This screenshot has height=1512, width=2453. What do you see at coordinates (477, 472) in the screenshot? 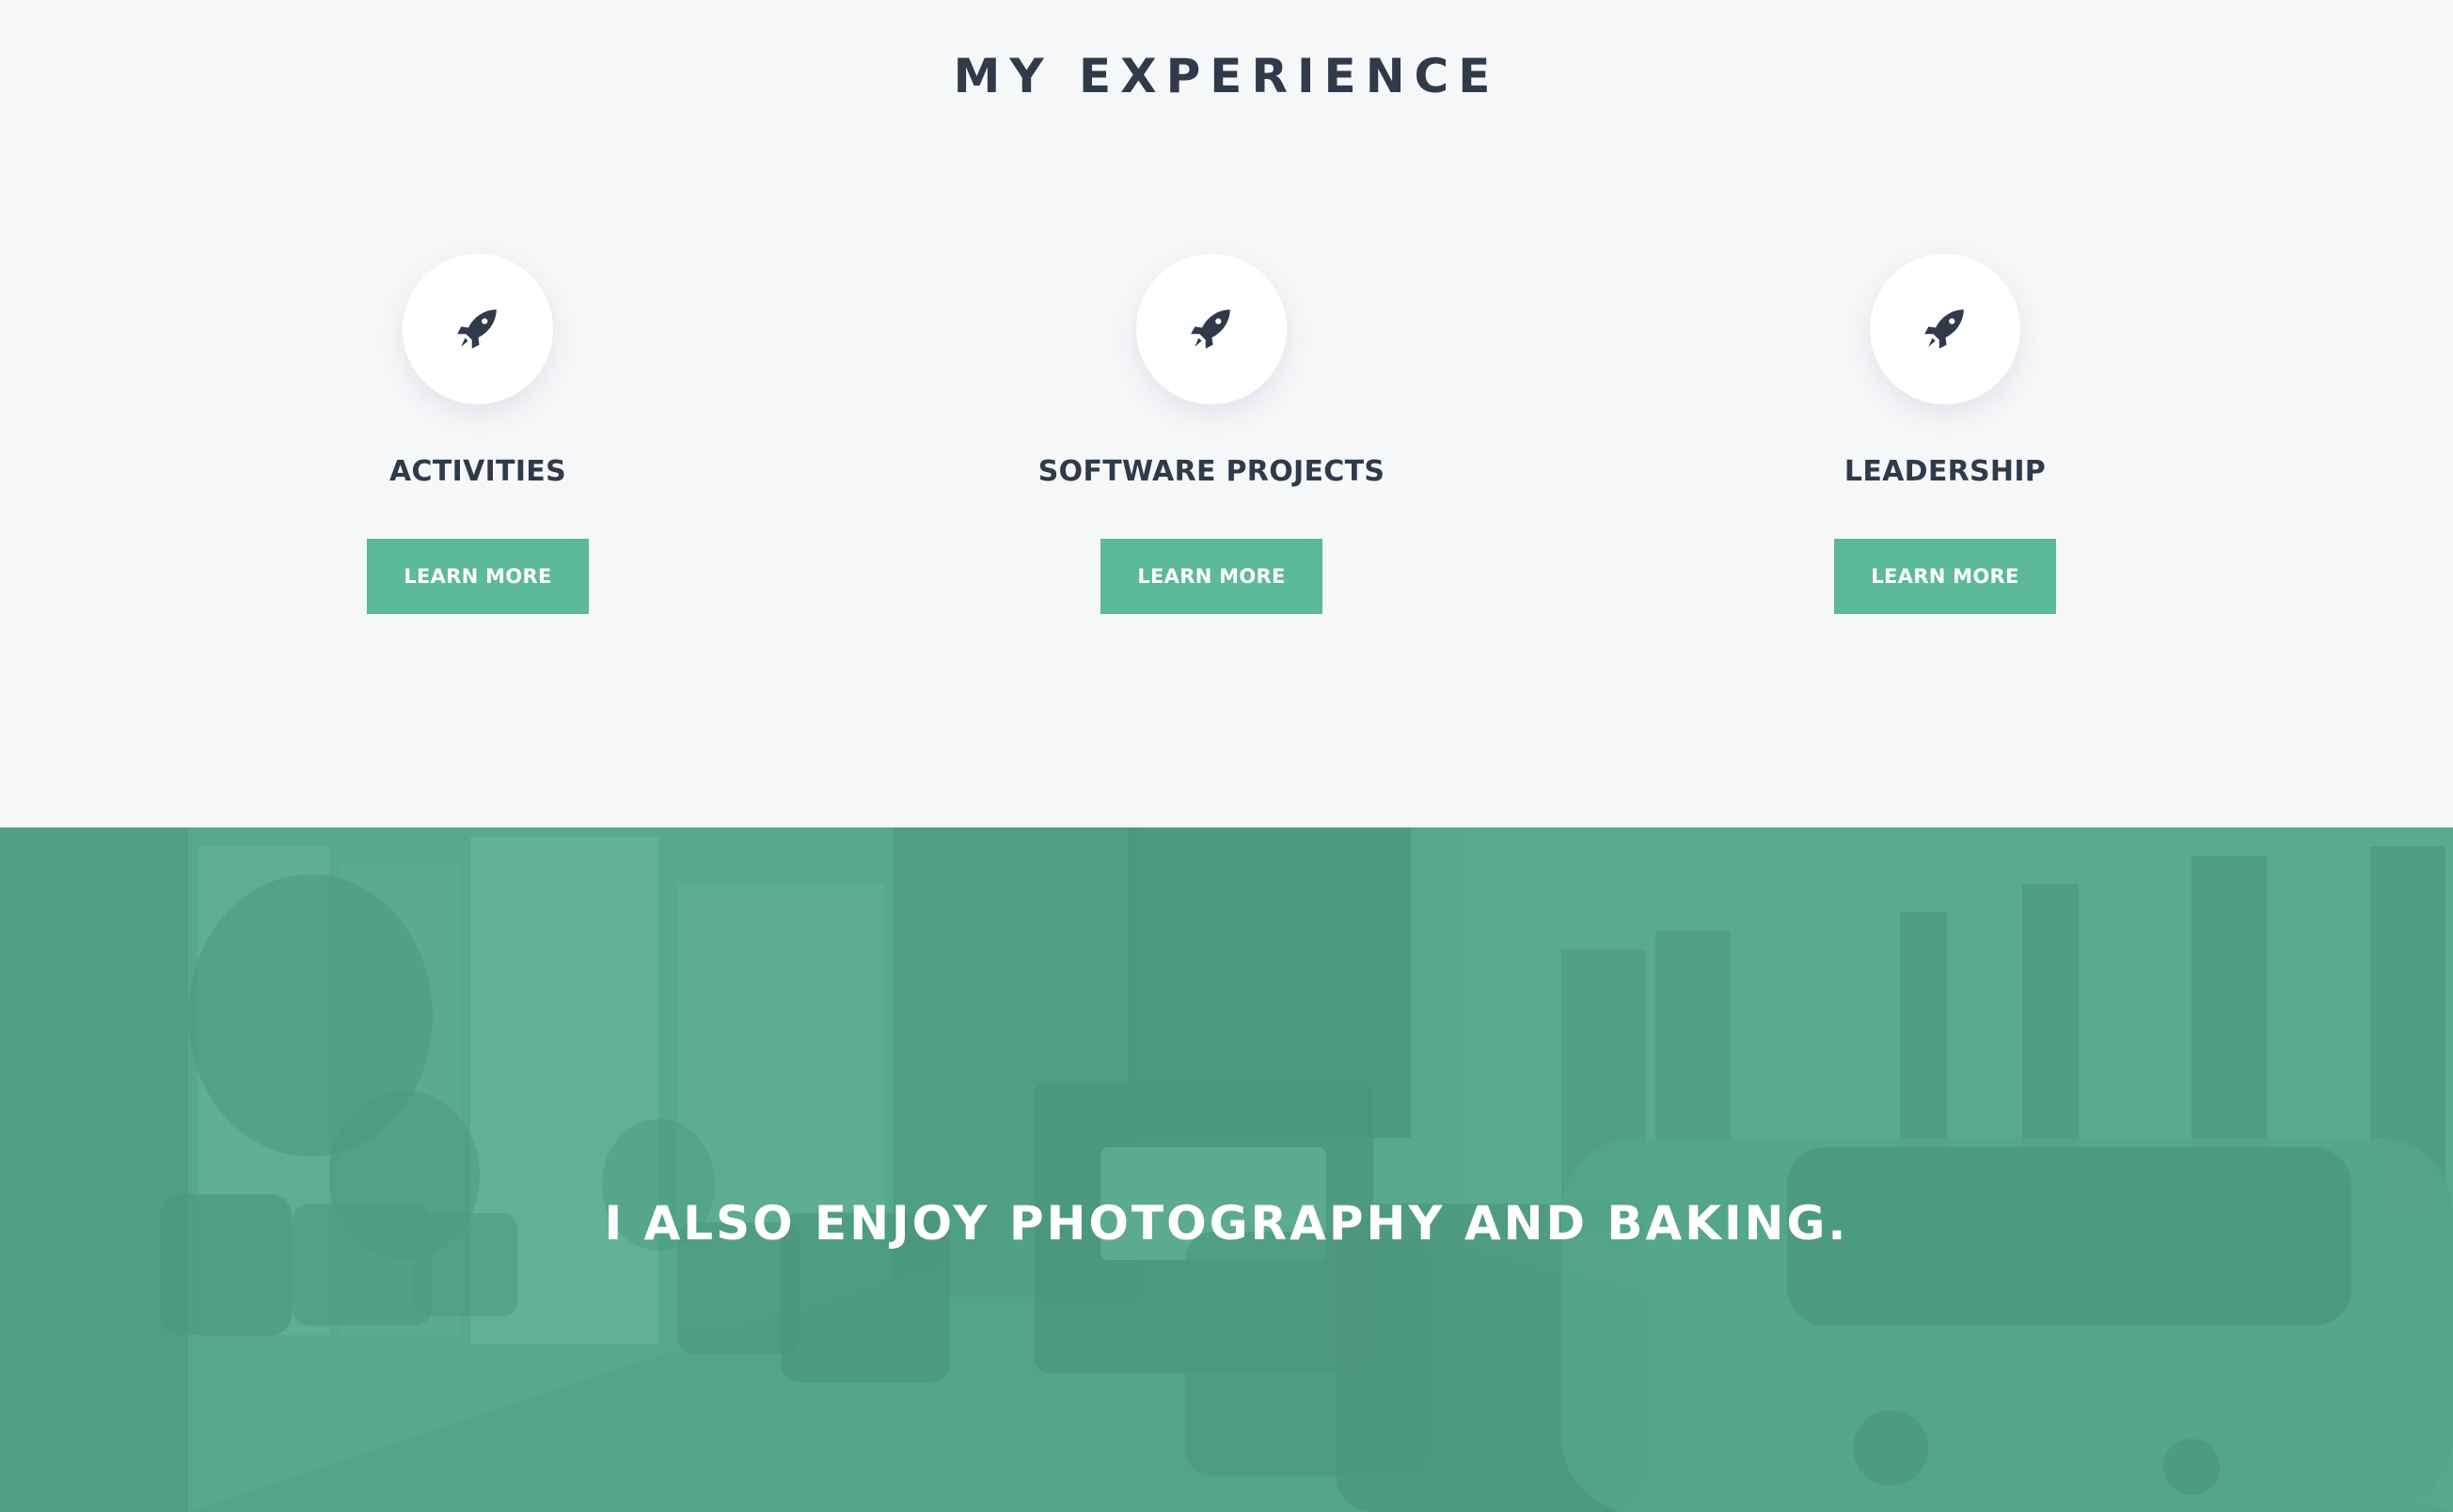
I see `card-title: ACTIVITIES` at bounding box center [477, 472].